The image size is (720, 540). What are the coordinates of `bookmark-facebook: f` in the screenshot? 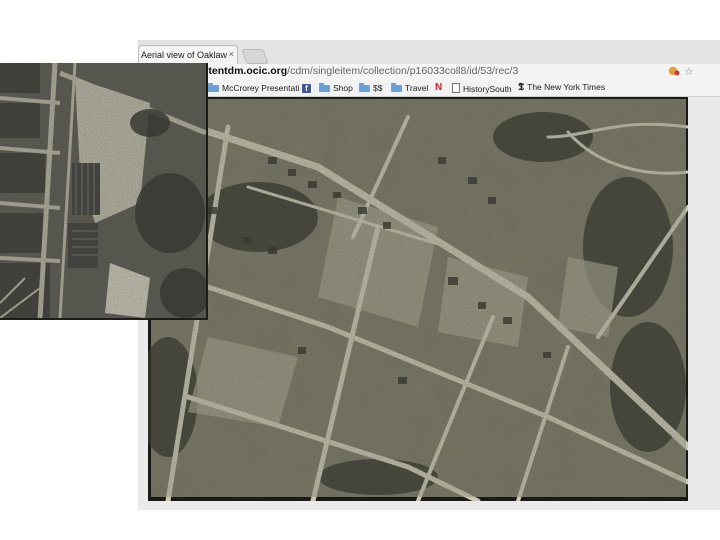 It's located at (306, 88).